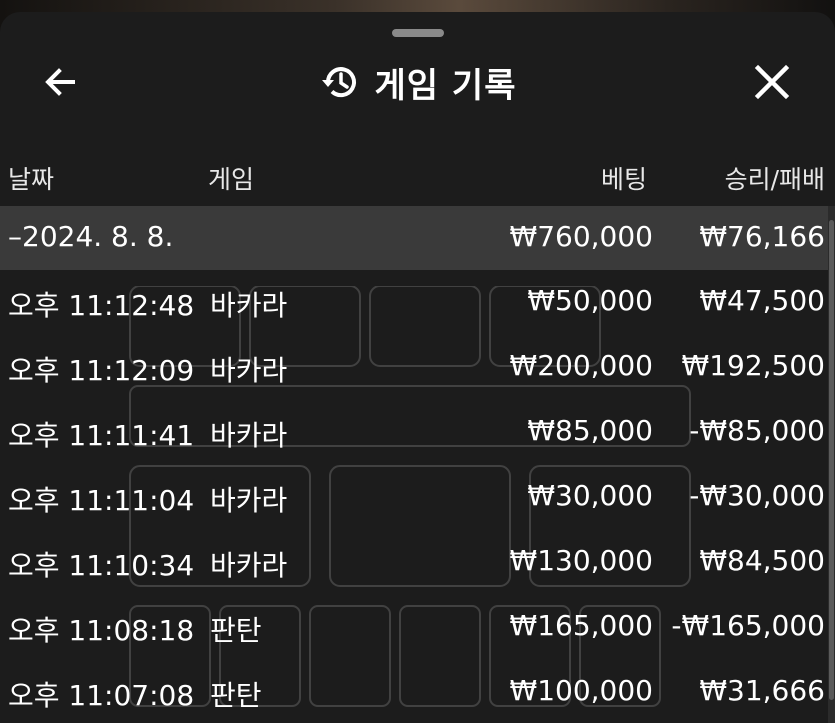 The image size is (835, 723). I want to click on row-win-loss: ₩192,500, so click(753, 365).